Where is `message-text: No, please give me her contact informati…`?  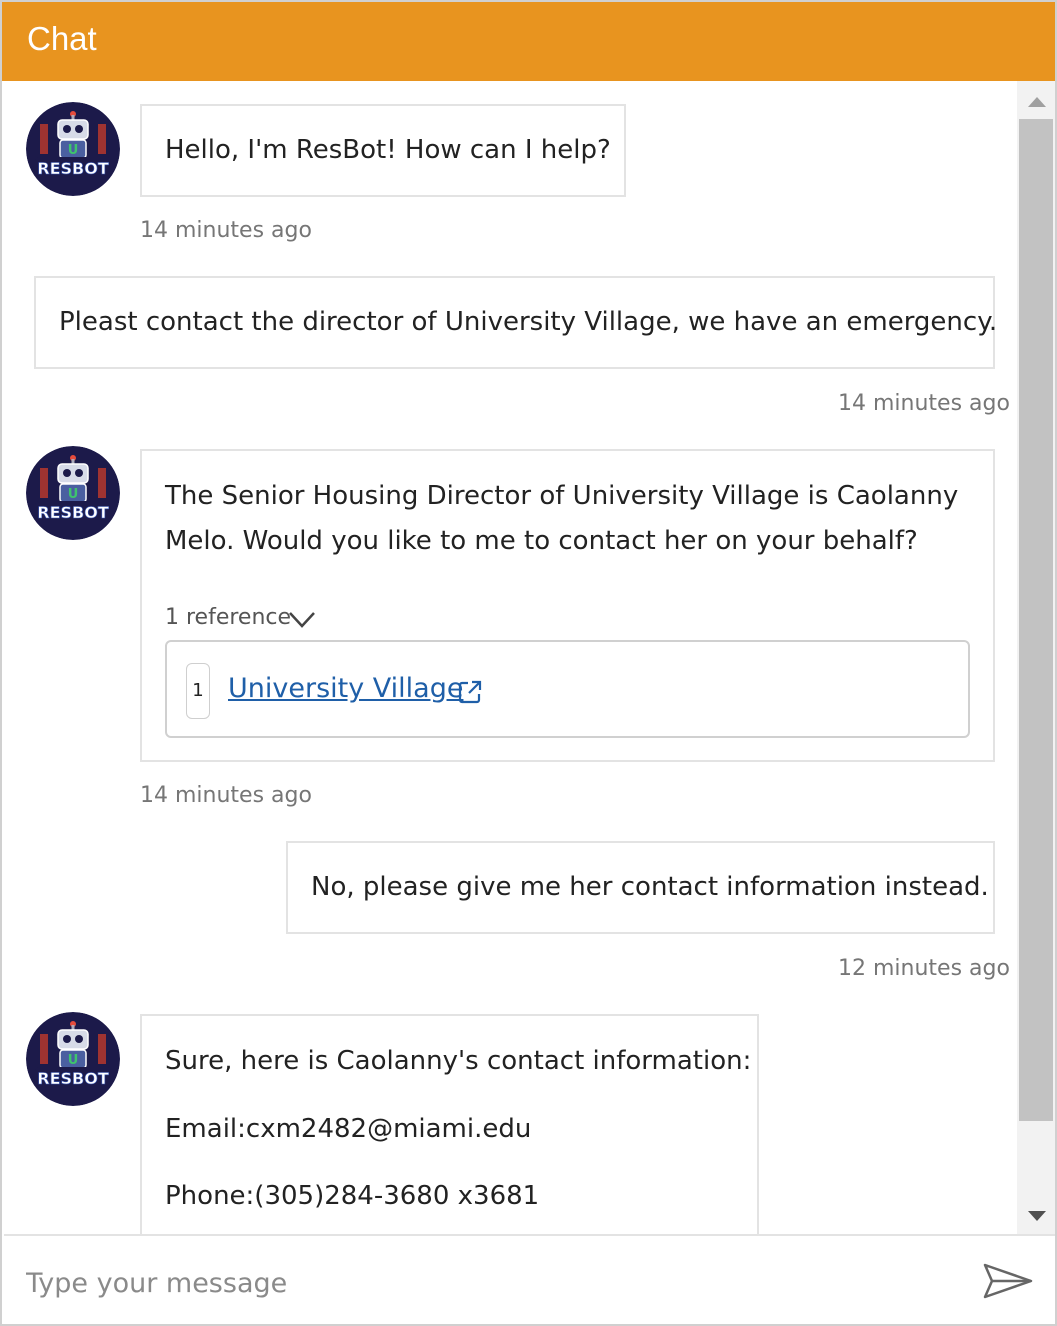 message-text: No, please give me her contact informati… is located at coordinates (650, 887).